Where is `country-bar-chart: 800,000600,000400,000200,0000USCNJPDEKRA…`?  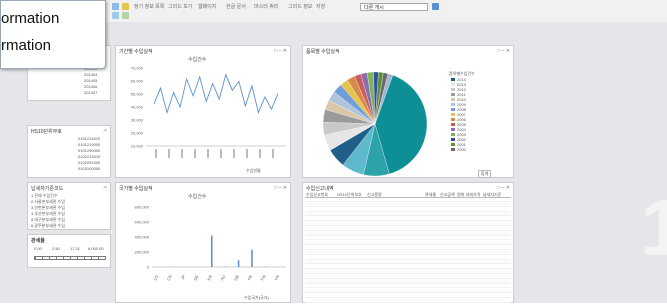
country-bar-chart: 800,000600,000400,000200,0000USCNJPDEKRA… is located at coordinates (204, 243).